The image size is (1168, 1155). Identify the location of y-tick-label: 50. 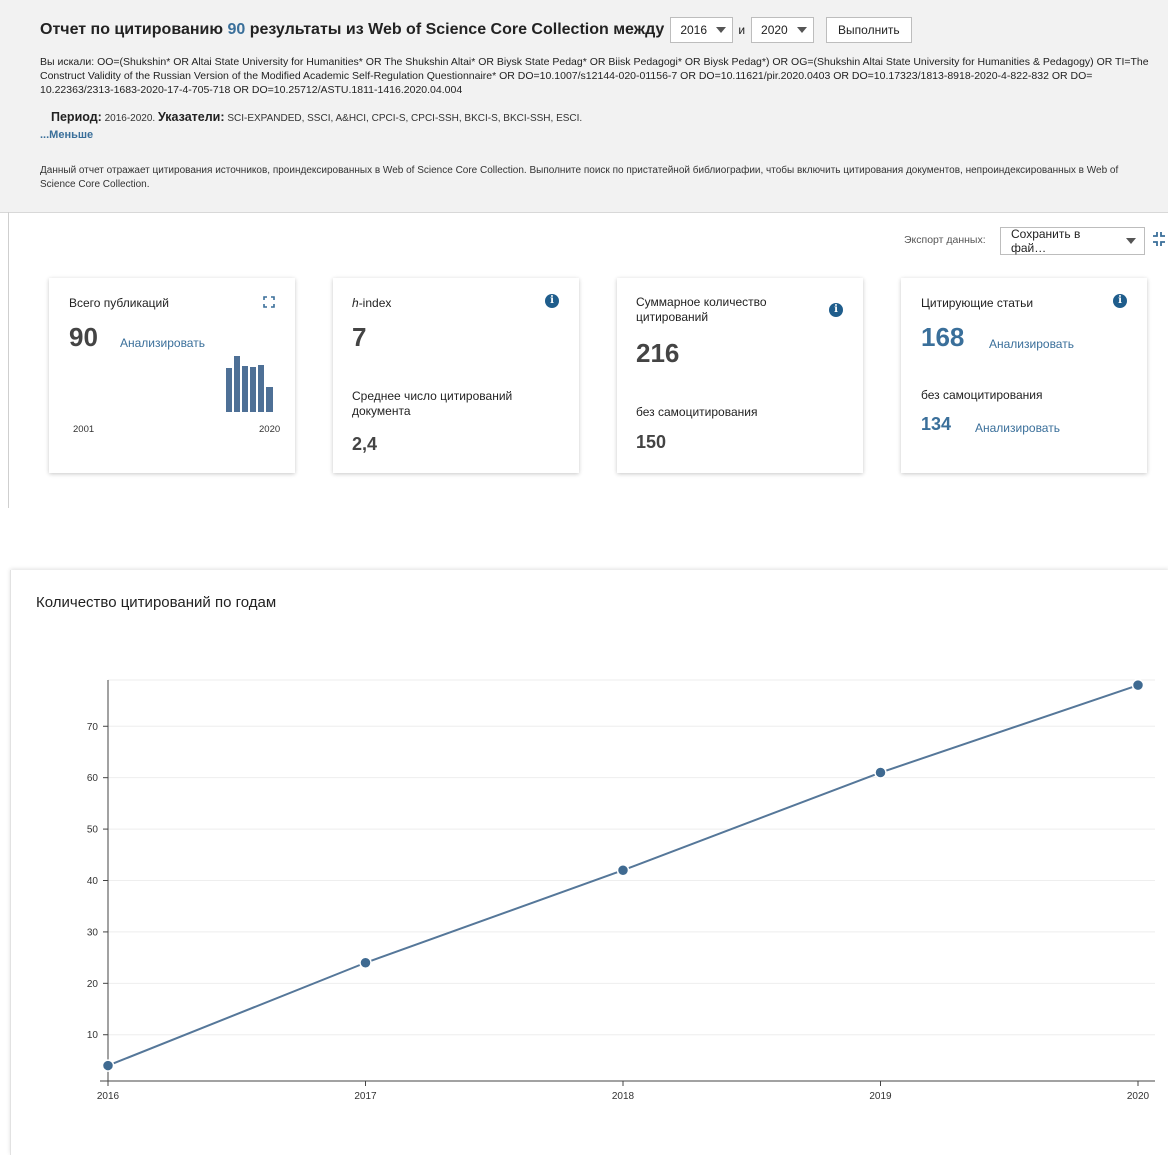
(93, 830).